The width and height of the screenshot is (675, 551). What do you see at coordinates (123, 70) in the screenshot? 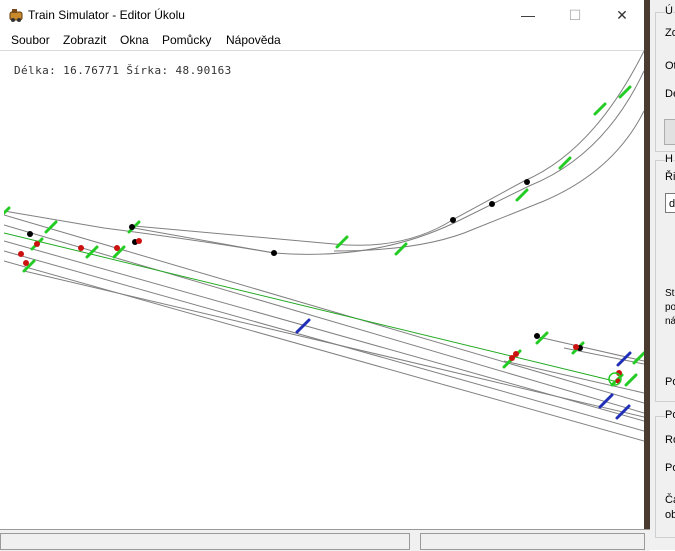
I see `coordinates-readout: Délka: 16.76771 Šírka: 48.90163` at bounding box center [123, 70].